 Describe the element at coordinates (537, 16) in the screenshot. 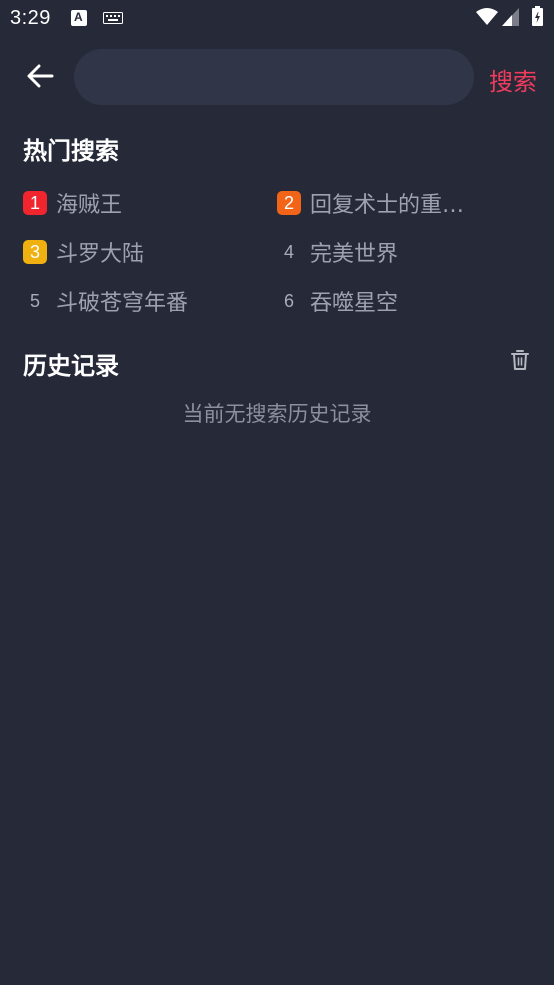

I see `battery-icon` at that location.